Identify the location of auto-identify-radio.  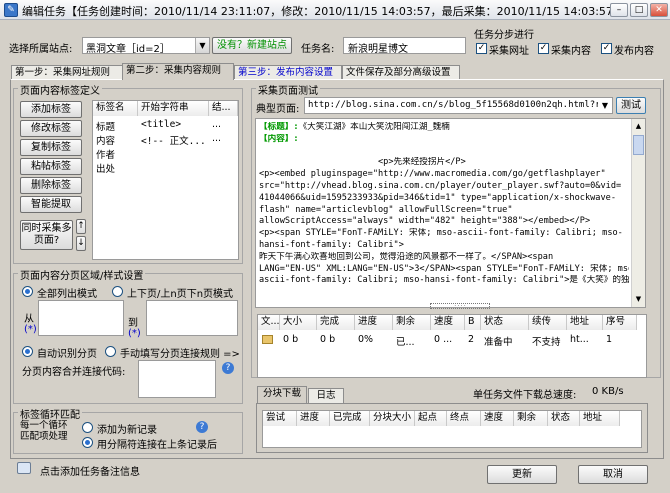
(27, 351).